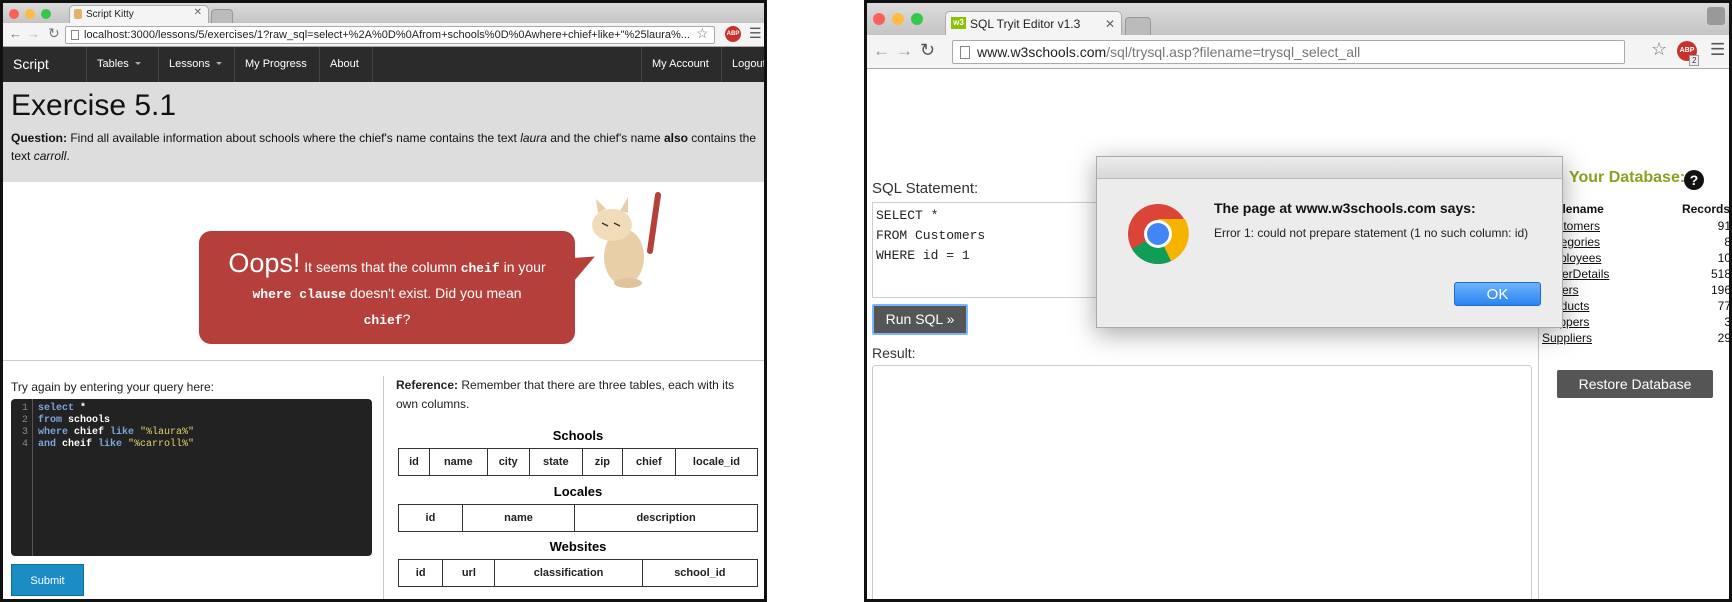 Image resolution: width=1732 pixels, height=602 pixels. What do you see at coordinates (94, 105) in the screenshot?
I see `page-title: Exercise 5.1` at bounding box center [94, 105].